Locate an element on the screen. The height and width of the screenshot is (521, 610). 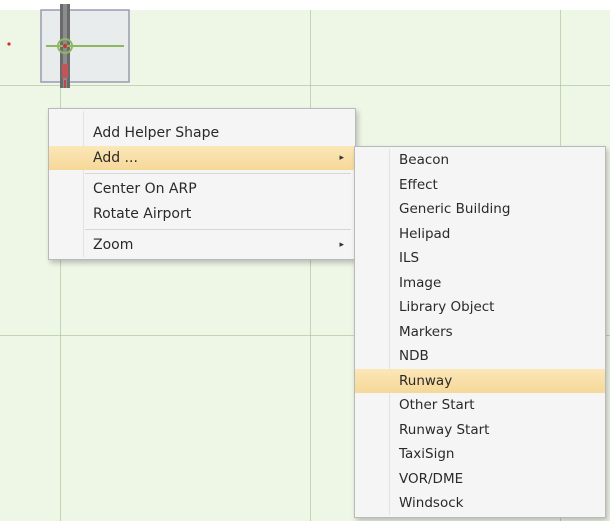
submenu-item-ils: ILS is located at coordinates (480, 258).